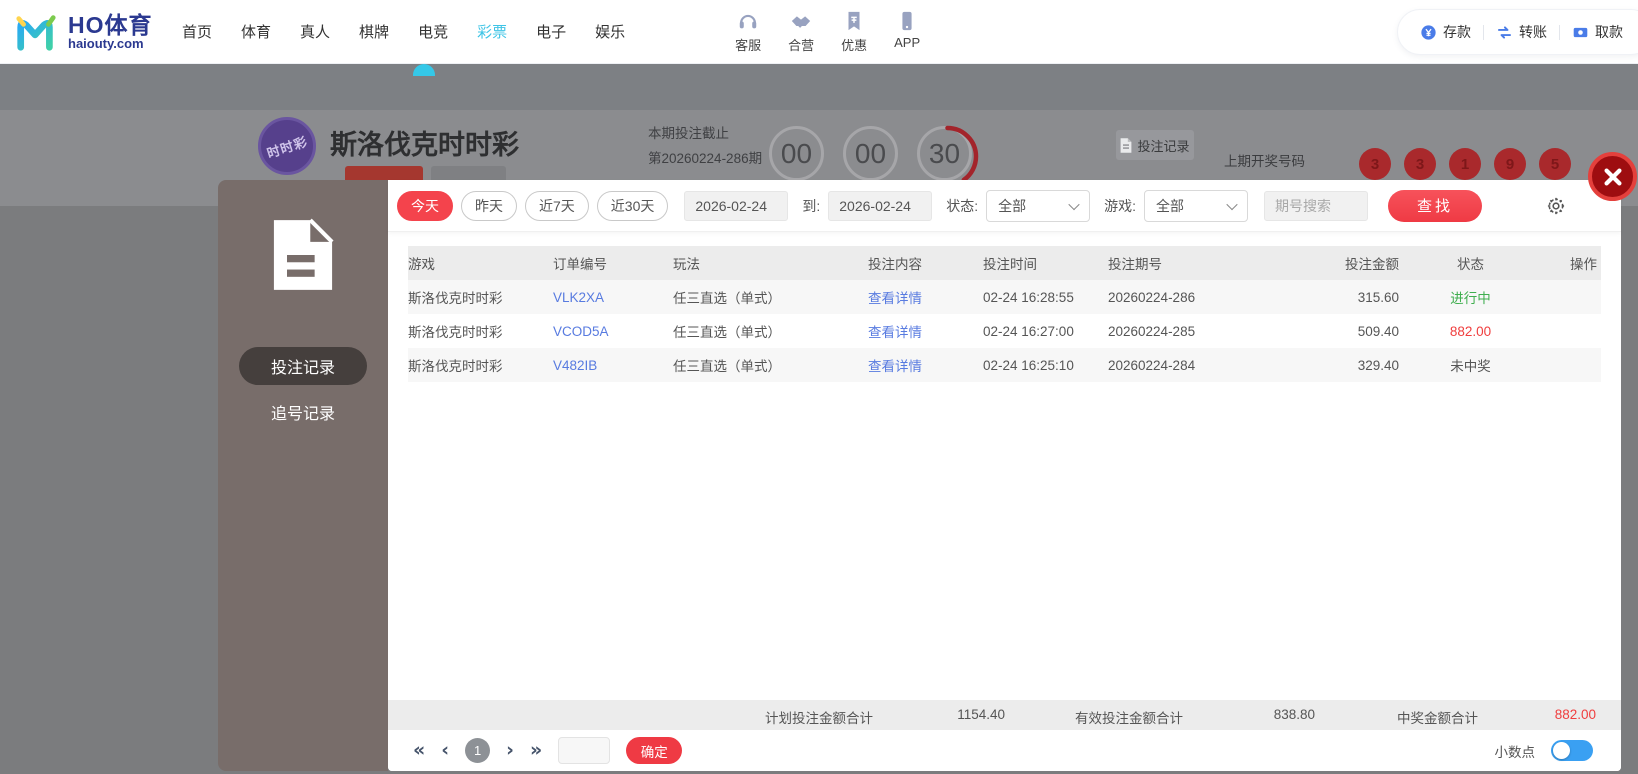 This screenshot has height=774, width=1638. I want to click on table-header-row: 游戏 订单编号 玩法 投注内容 投注时间 投注期号 投注金额 状态 操作, so click(1004, 263).